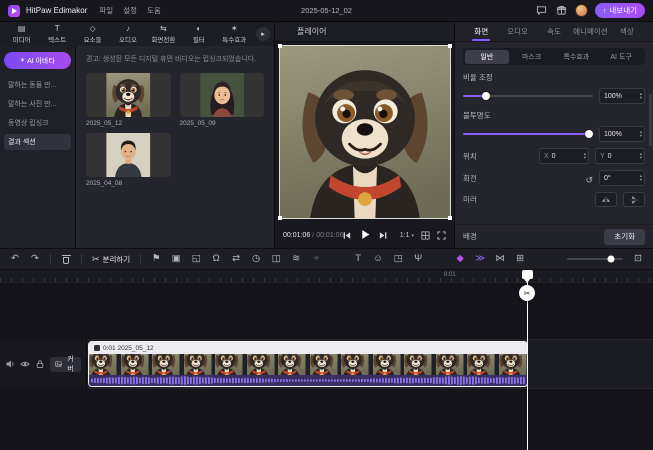 The width and height of the screenshot is (653, 450). Describe the element at coordinates (296, 259) in the screenshot. I see `denoise-icon: ≋` at that location.